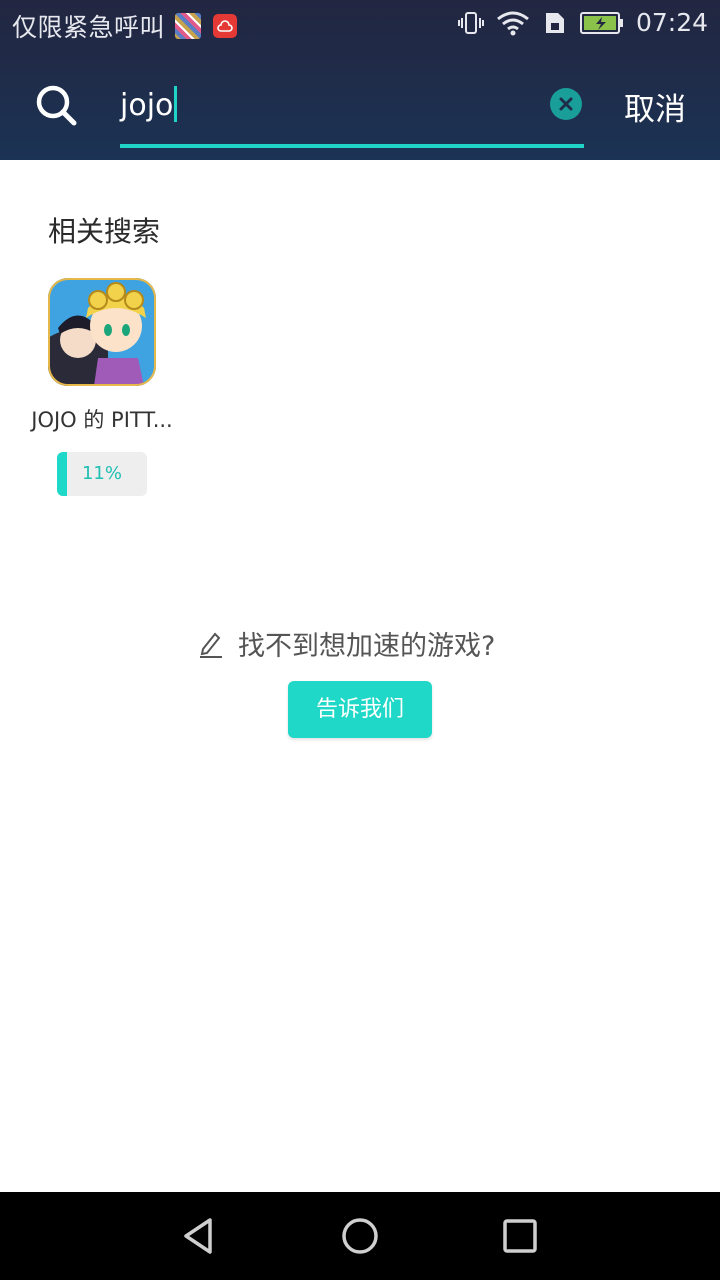 The image size is (720, 1280). What do you see at coordinates (104, 231) in the screenshot?
I see `related-search-title: 相关搜索` at bounding box center [104, 231].